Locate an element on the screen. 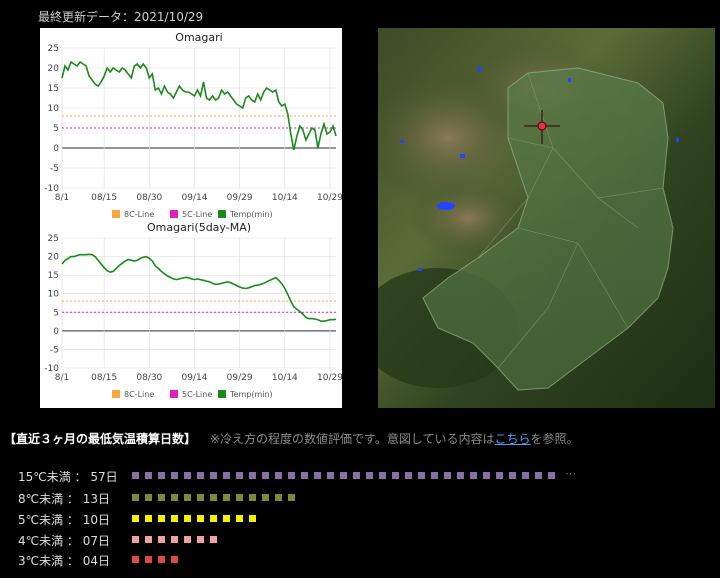 This screenshot has width=720, height=578. x-tick-label: 09/29 is located at coordinates (240, 198).